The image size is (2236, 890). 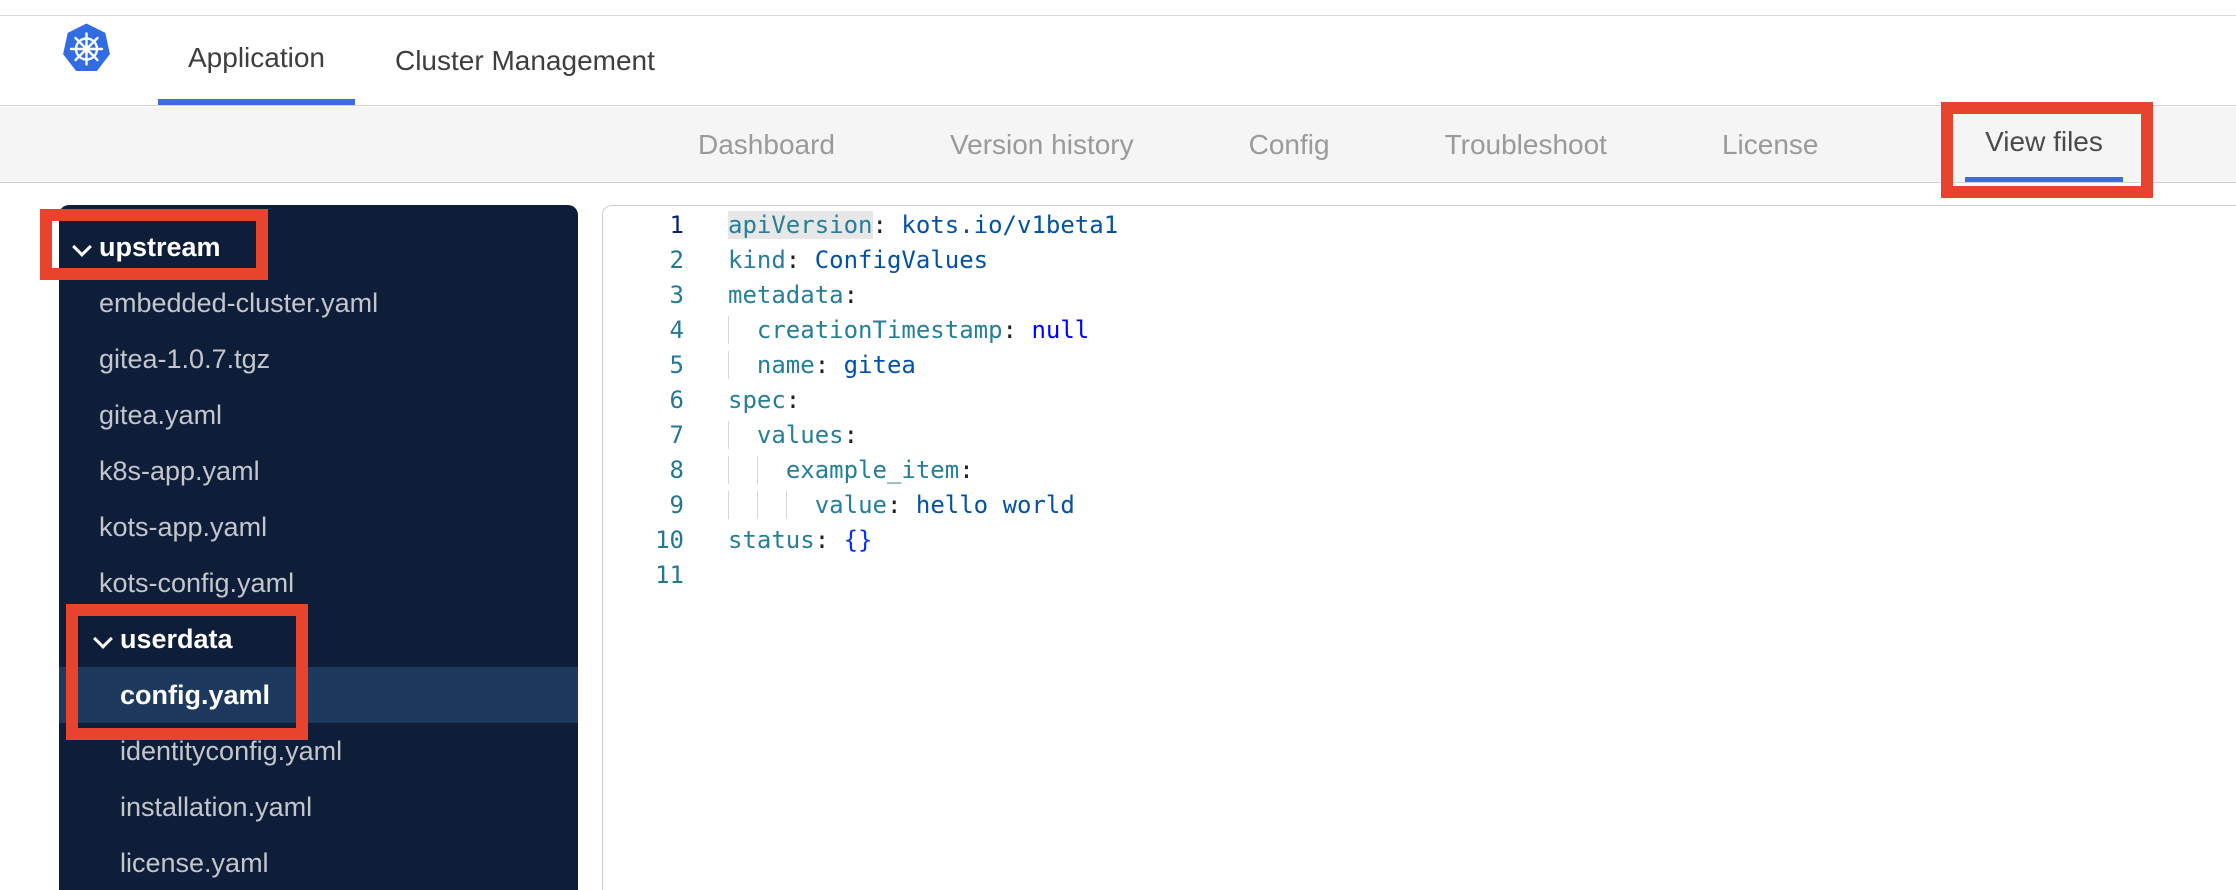 I want to click on code-line-3: 3 metadata:, so click(x=1419, y=295).